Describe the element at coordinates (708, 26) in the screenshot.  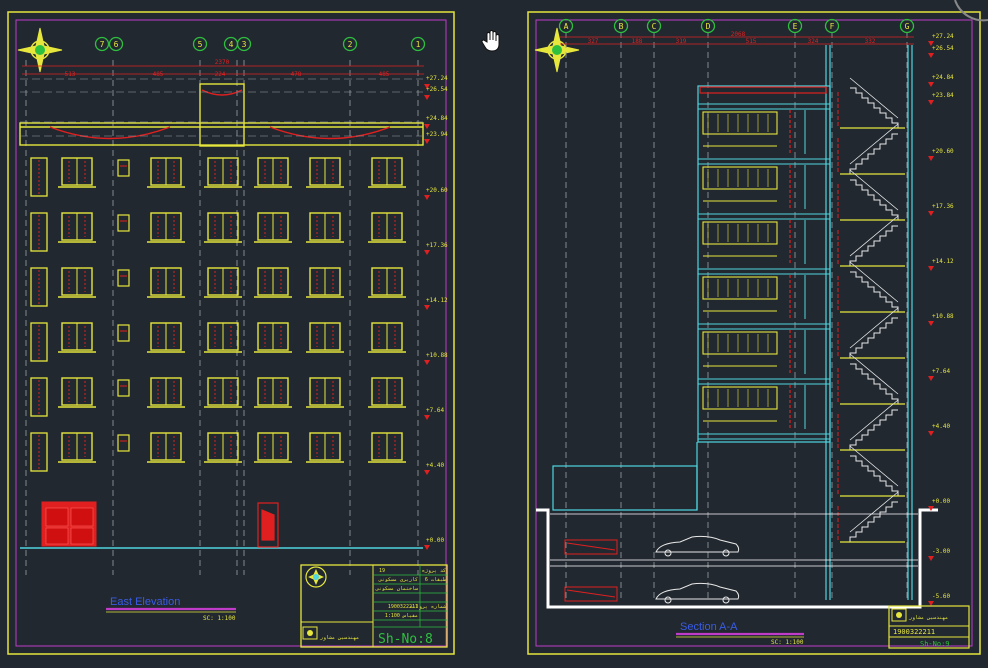
I see `axis-label: D` at that location.